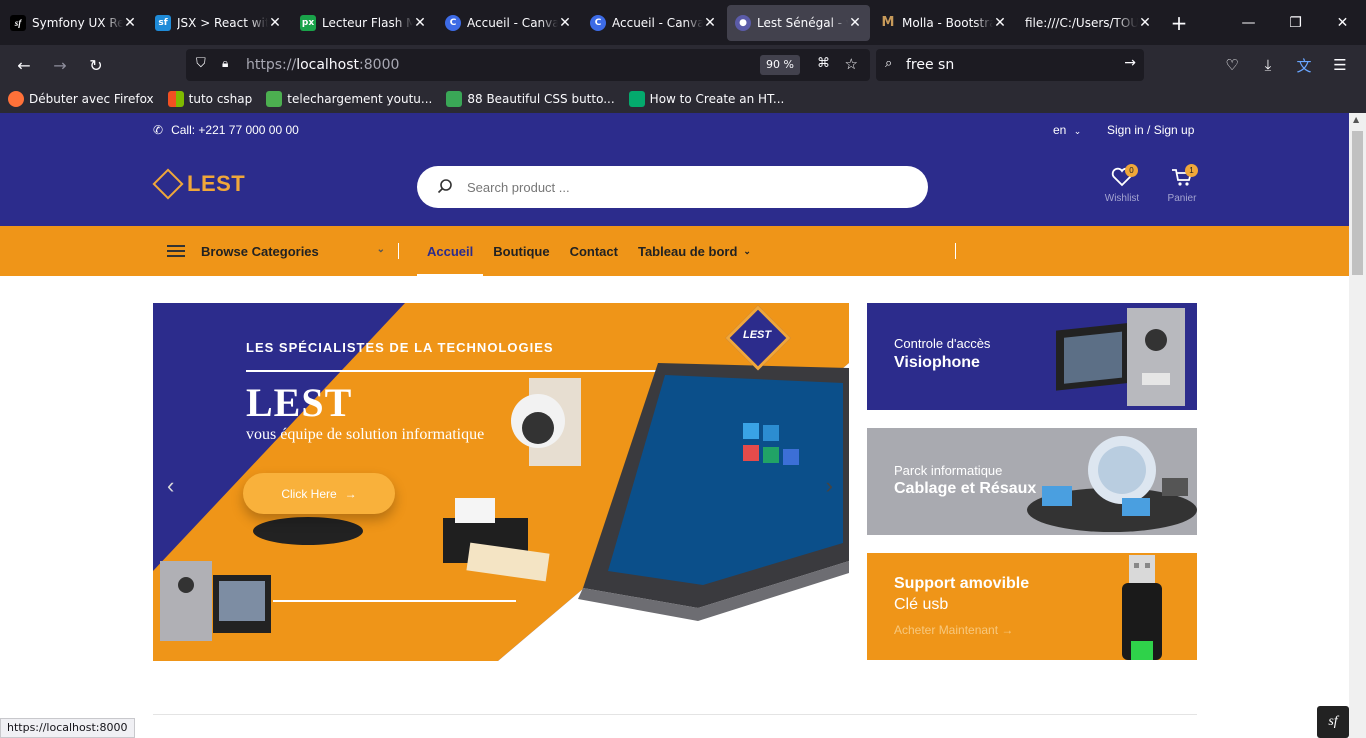 The width and height of the screenshot is (1366, 738). I want to click on hero-tagline: LES SPÉCIALISTES DE LA TECHNOLOGIES, so click(400, 347).